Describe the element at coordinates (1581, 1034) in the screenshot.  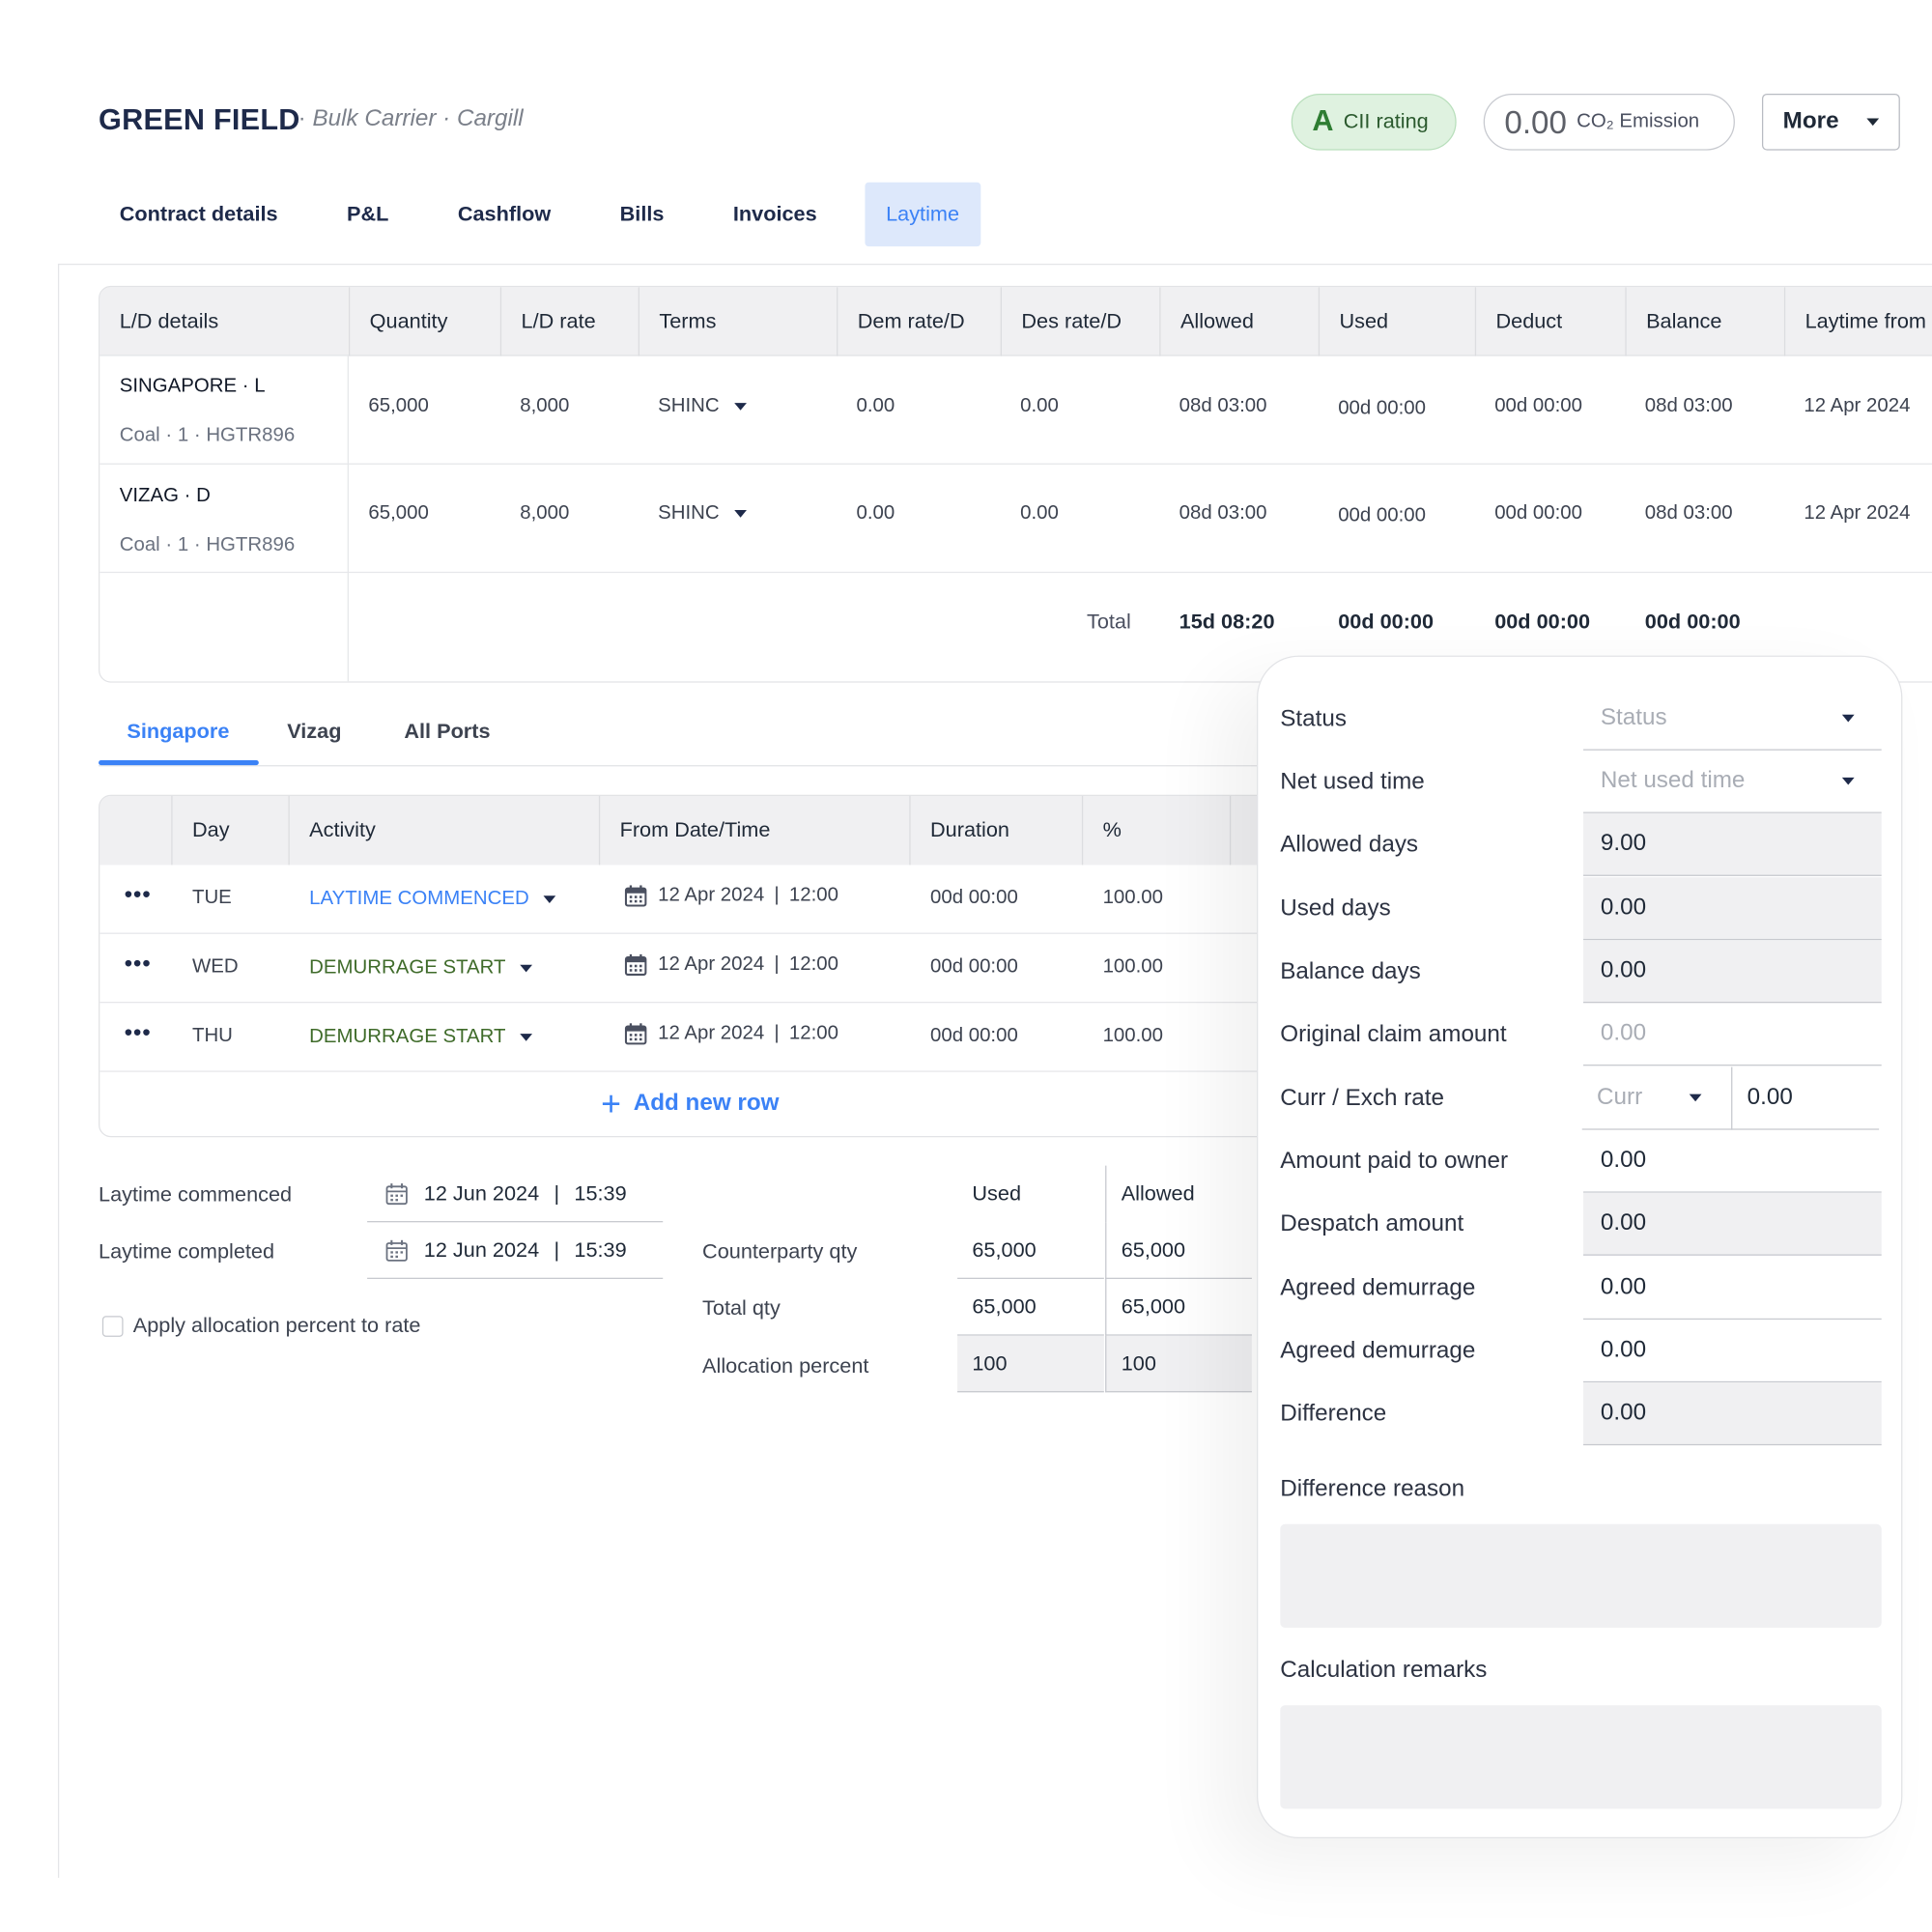
I see `original-claim-row: Original claim amount 0.00` at that location.